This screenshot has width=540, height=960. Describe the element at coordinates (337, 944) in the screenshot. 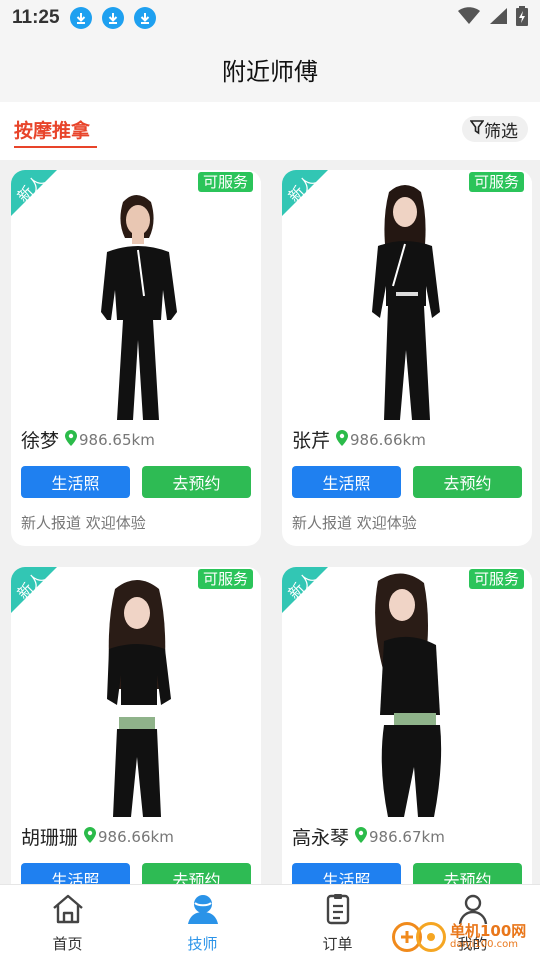

I see `nav-orders-label: 订单` at that location.